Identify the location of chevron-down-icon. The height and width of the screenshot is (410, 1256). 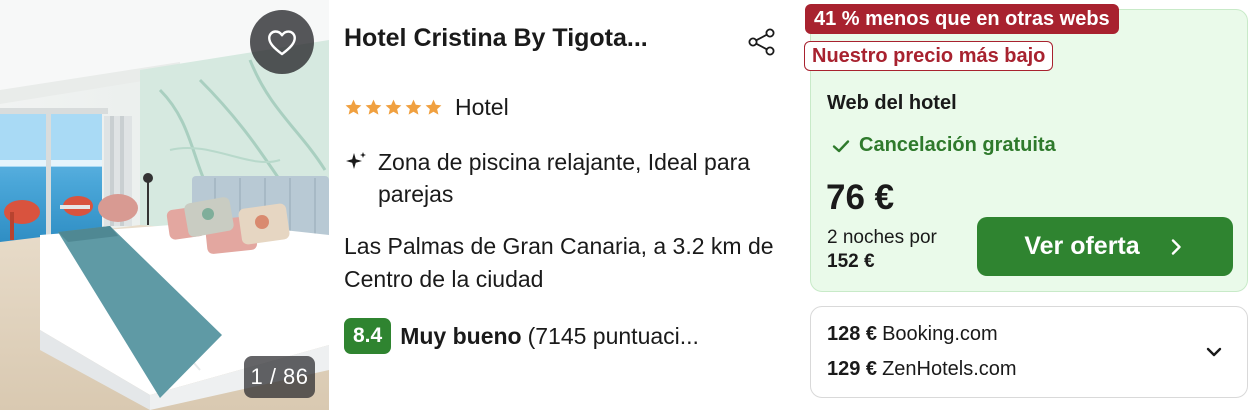
(1214, 352).